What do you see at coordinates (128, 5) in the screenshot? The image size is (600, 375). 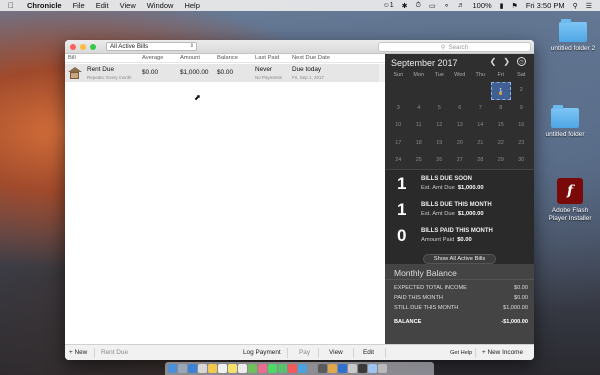 I see `menu-view: View` at bounding box center [128, 5].